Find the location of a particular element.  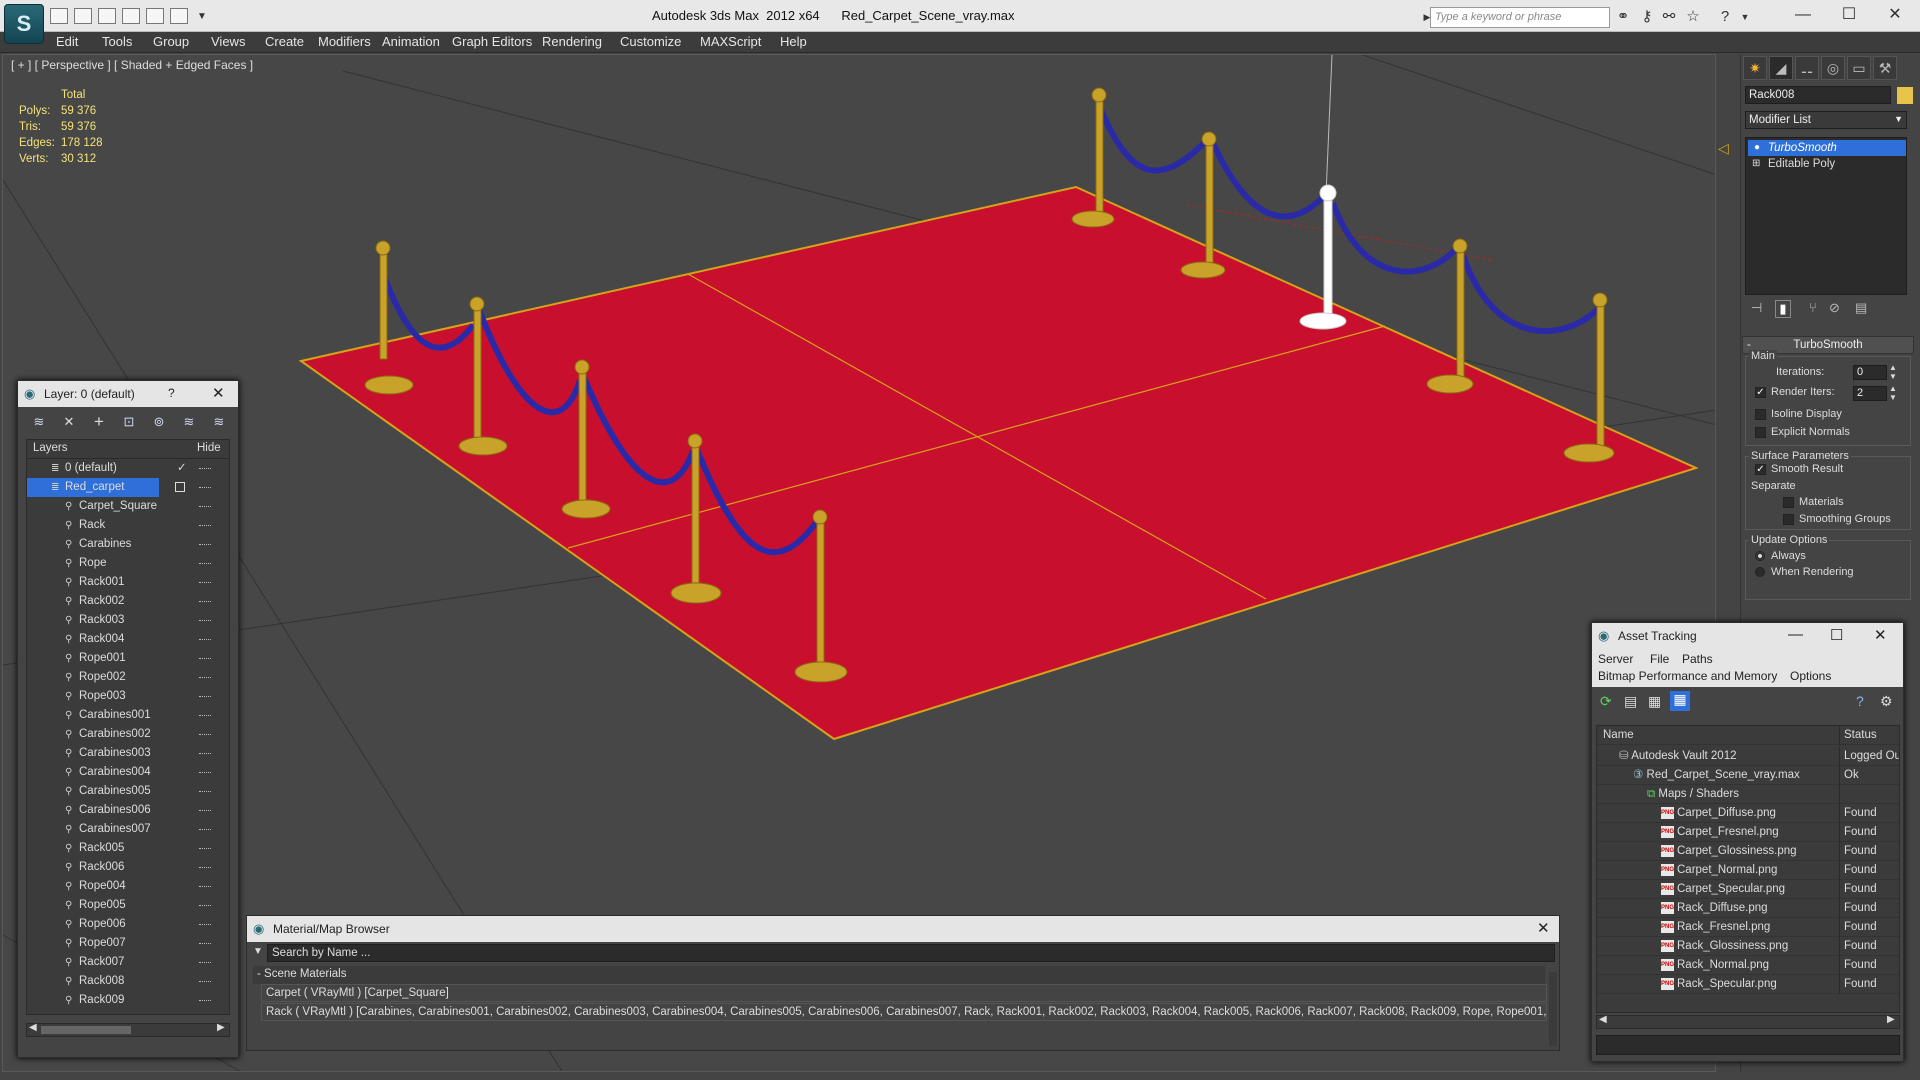

detail-view-icon: ▦ is located at coordinates (1654, 701).